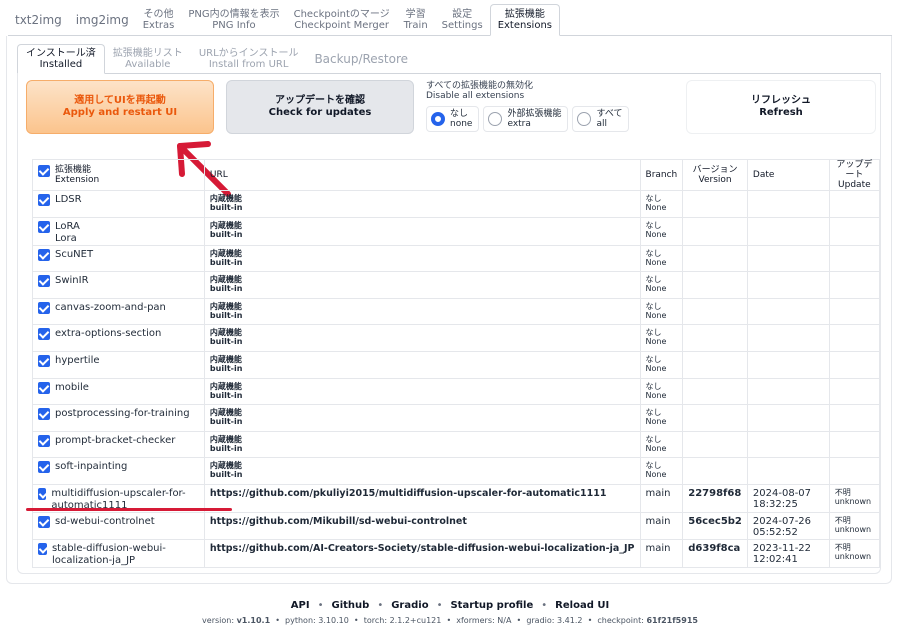 The image size is (900, 630). What do you see at coordinates (491, 605) in the screenshot?
I see `footer-link-startup-profile: Startup profile` at bounding box center [491, 605].